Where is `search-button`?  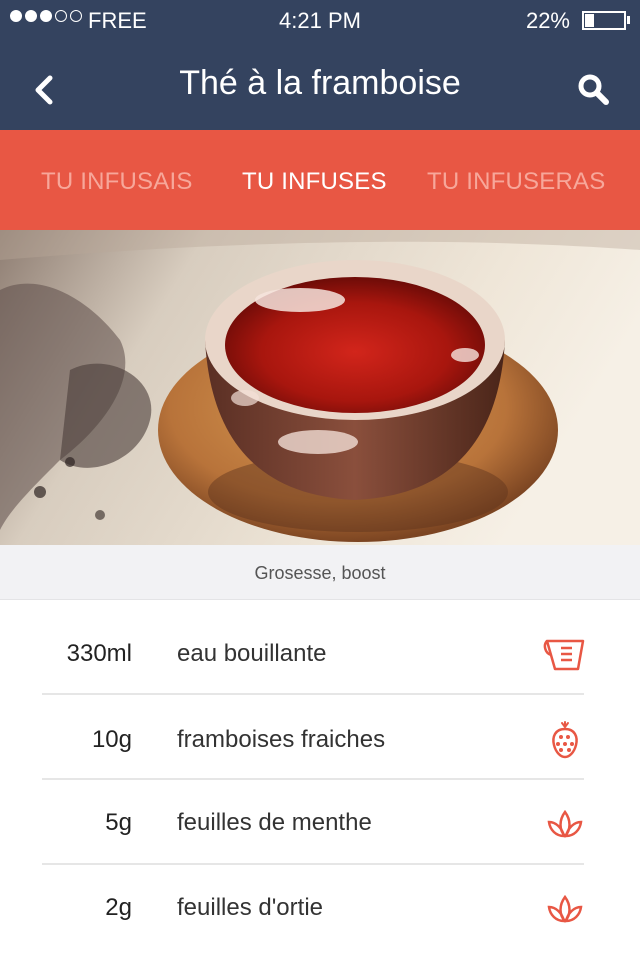 search-button is located at coordinates (594, 90).